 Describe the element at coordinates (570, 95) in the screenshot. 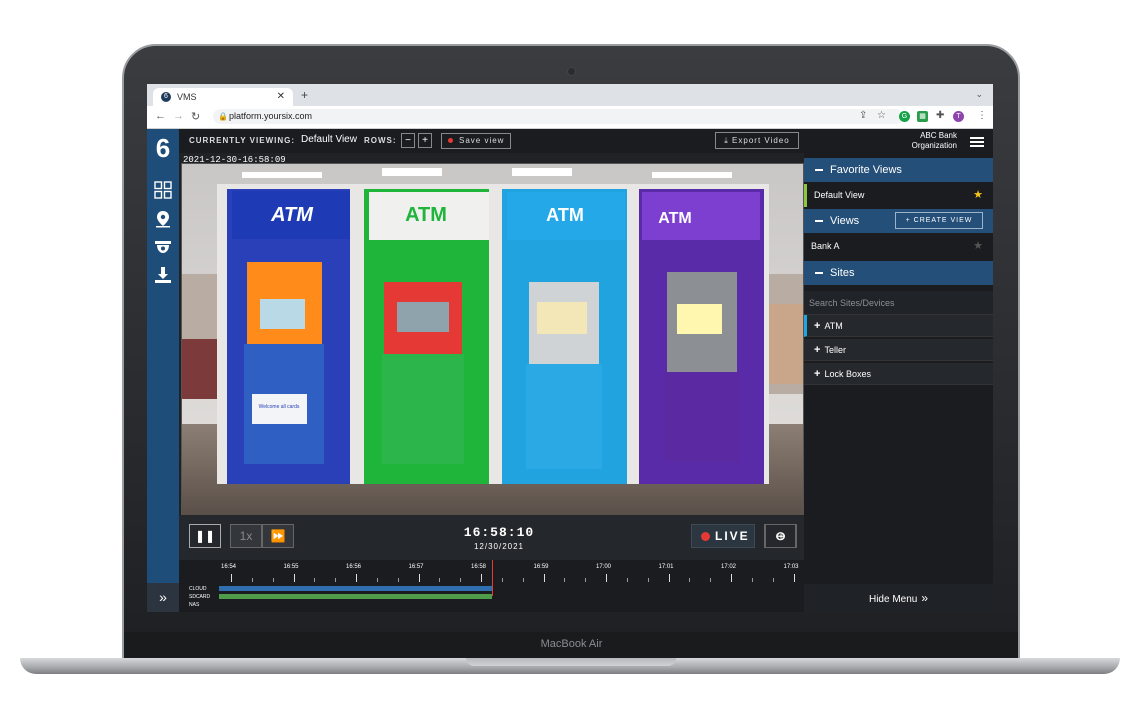

I see `browser-tab-bar: 6 VMS ✕ + ⌄` at that location.